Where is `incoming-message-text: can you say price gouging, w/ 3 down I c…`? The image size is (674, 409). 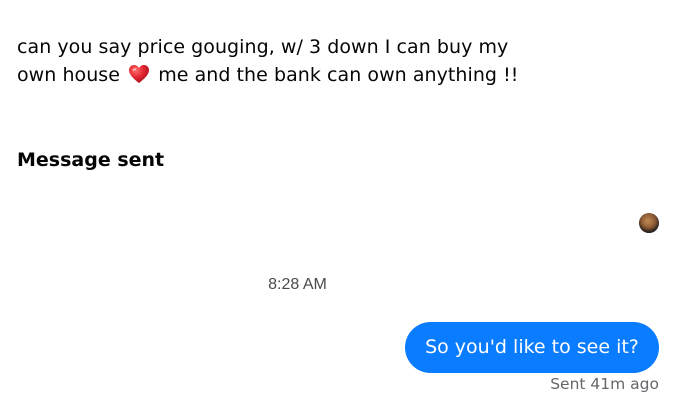 incoming-message-text: can you say price gouging, w/ 3 down I c… is located at coordinates (277, 61).